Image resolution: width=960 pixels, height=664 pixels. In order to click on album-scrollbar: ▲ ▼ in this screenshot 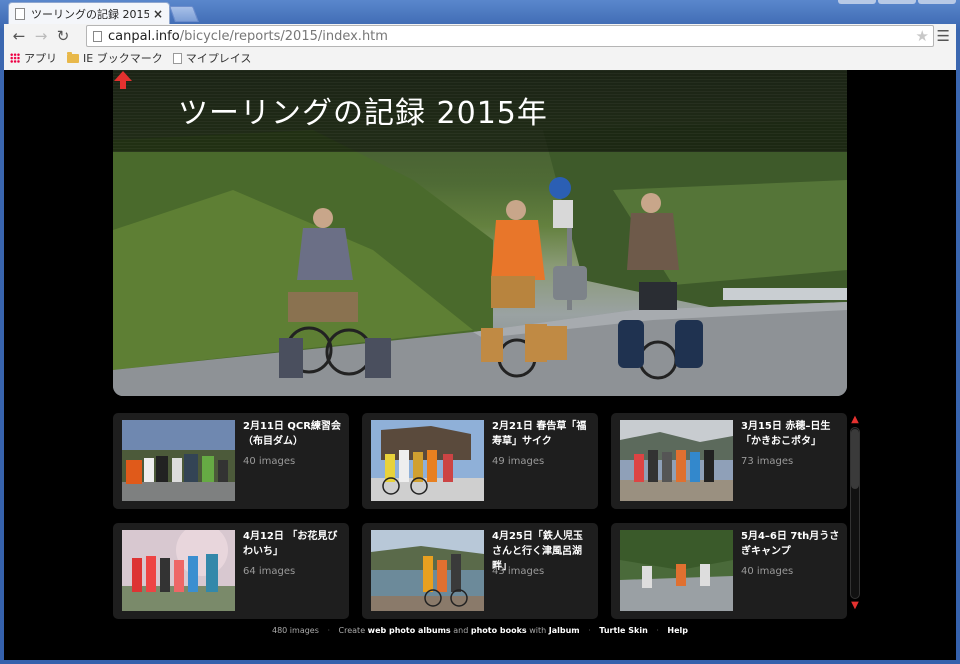, I will do `click(855, 513)`.